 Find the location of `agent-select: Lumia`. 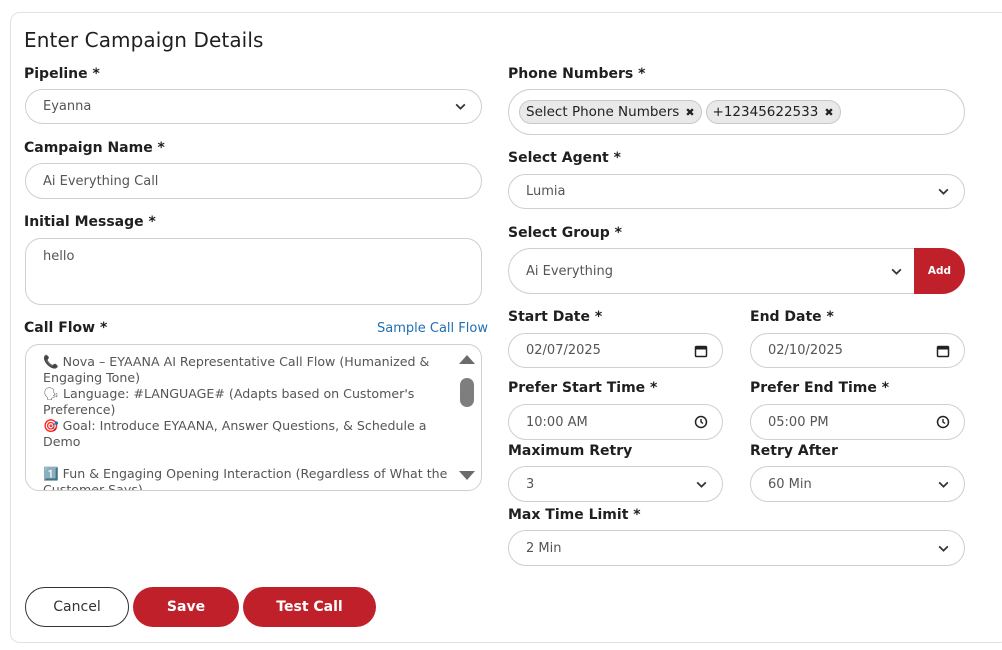

agent-select: Lumia is located at coordinates (736, 191).